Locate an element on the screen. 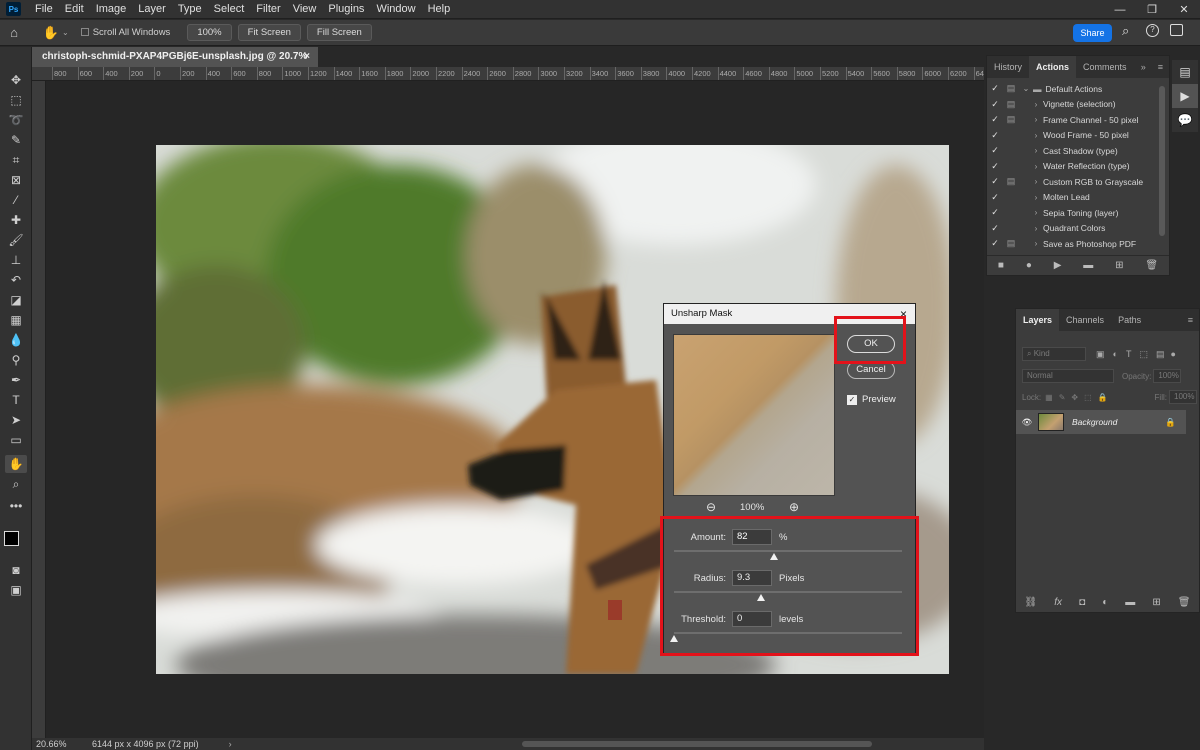  close-window-button: ✕ is located at coordinates (1184, 9).